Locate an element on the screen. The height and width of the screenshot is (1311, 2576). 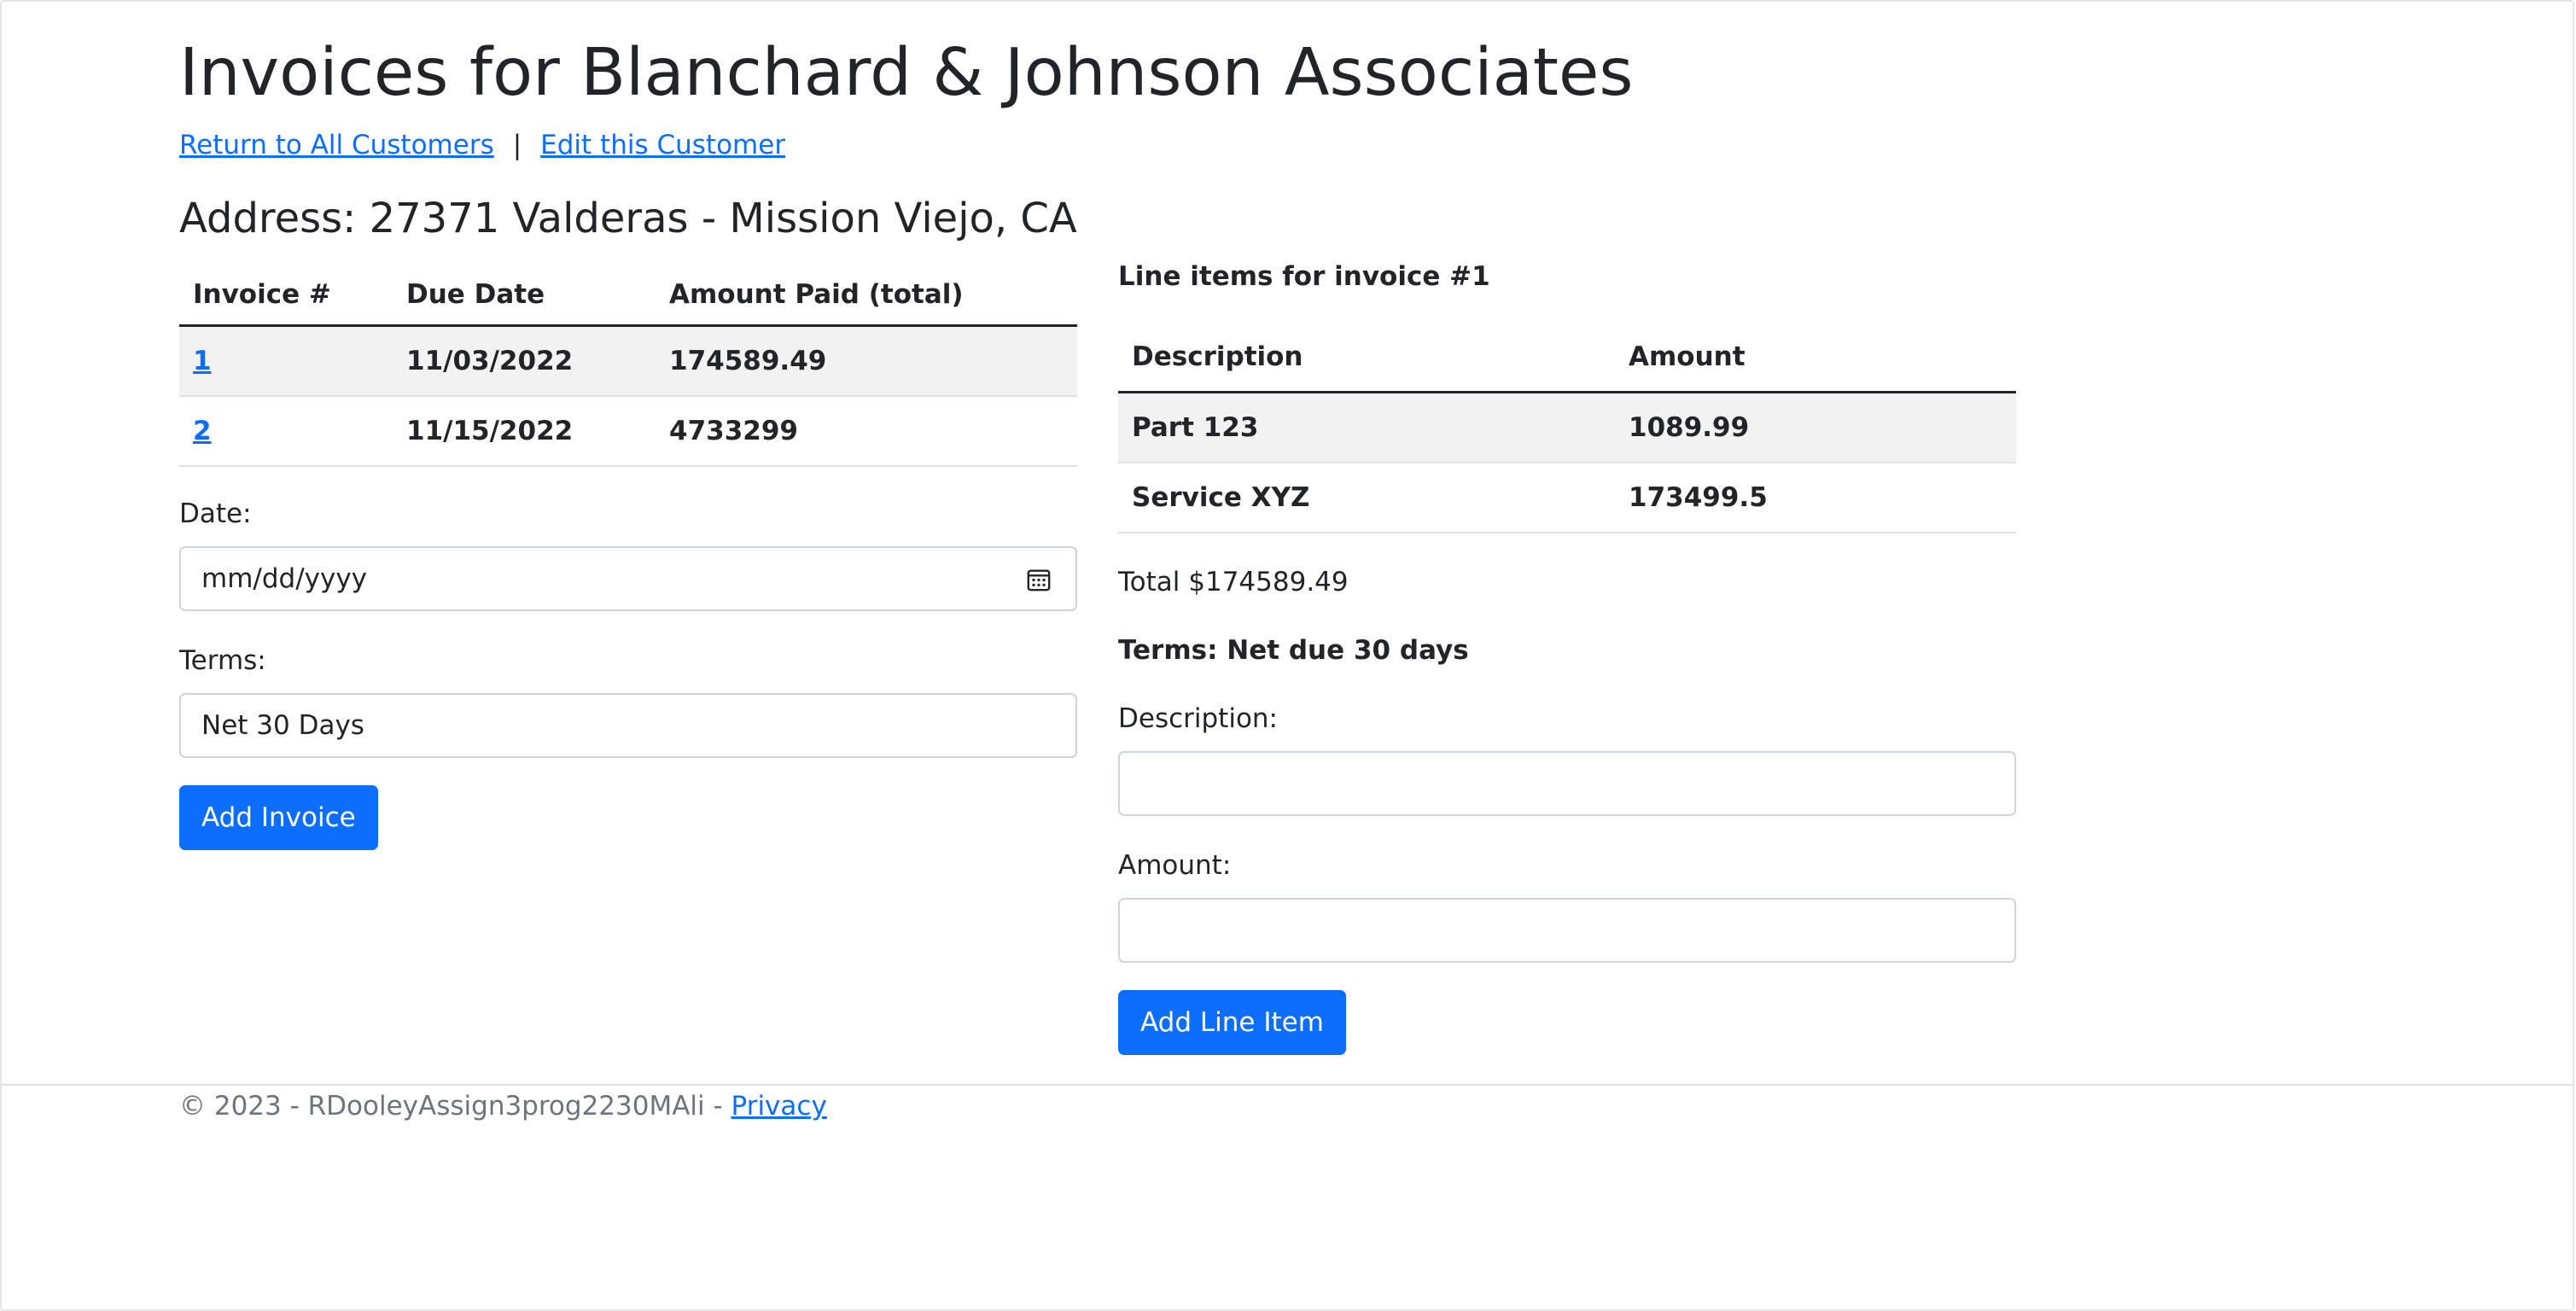
add-line-item-button: Add Line Item is located at coordinates (1232, 1022).